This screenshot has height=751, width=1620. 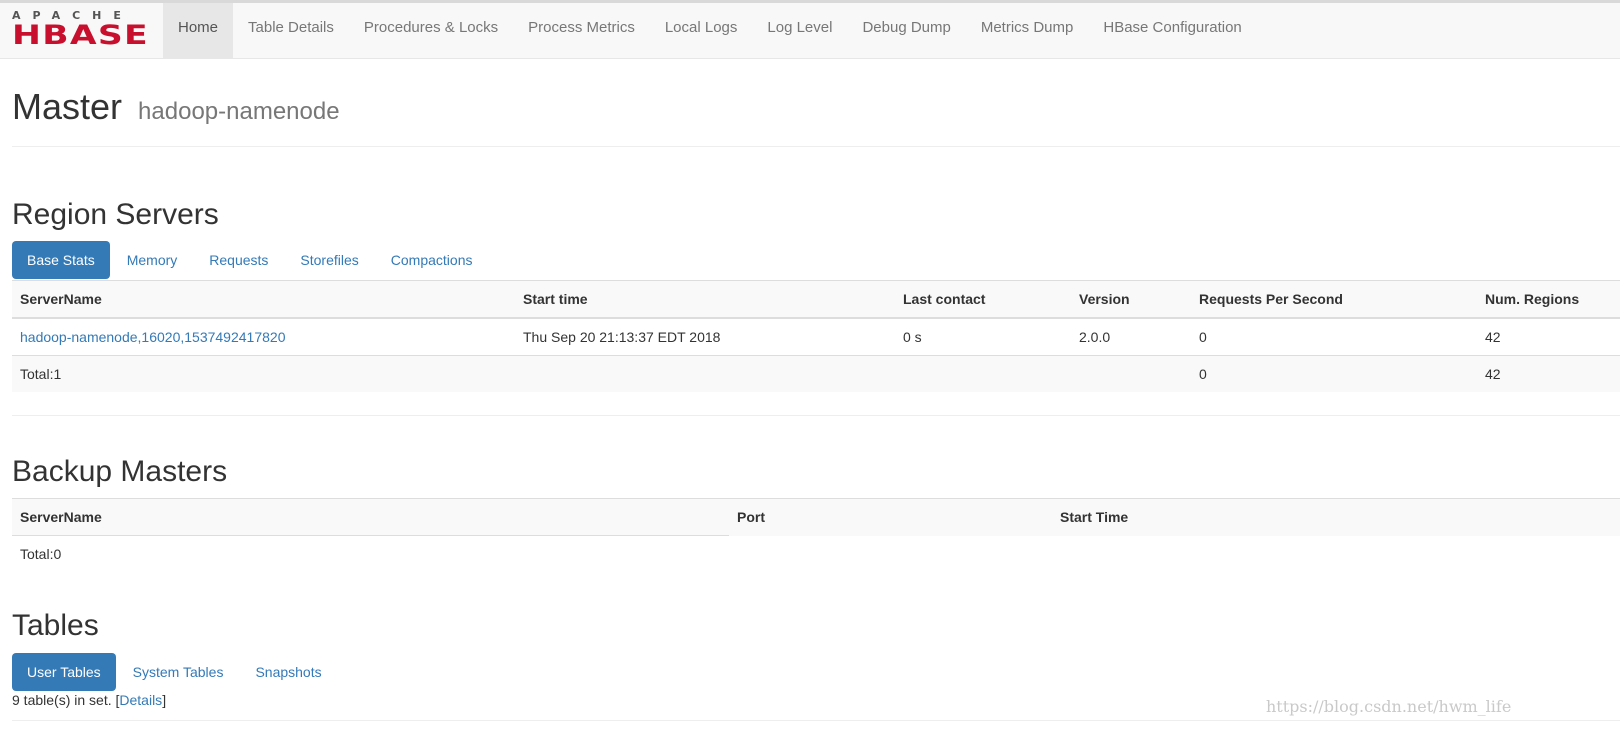 I want to click on tables-divider, so click(x=816, y=720).